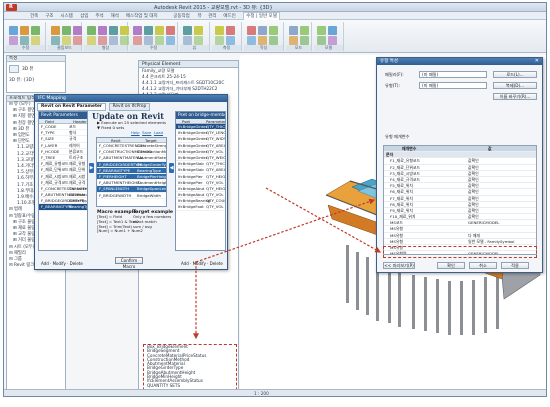 The height and width of the screenshot is (407, 550). What do you see at coordinates (261, 16) in the screenshot?
I see `ribbon-tab: 수정 | 일반 모델` at bounding box center [261, 16].